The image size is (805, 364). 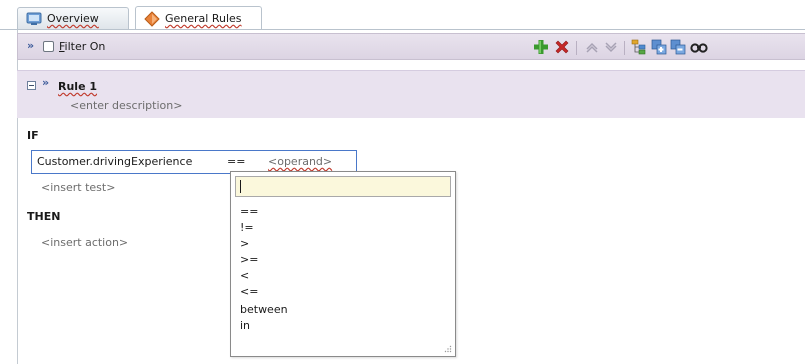 What do you see at coordinates (541, 47) in the screenshot?
I see `add-icon` at bounding box center [541, 47].